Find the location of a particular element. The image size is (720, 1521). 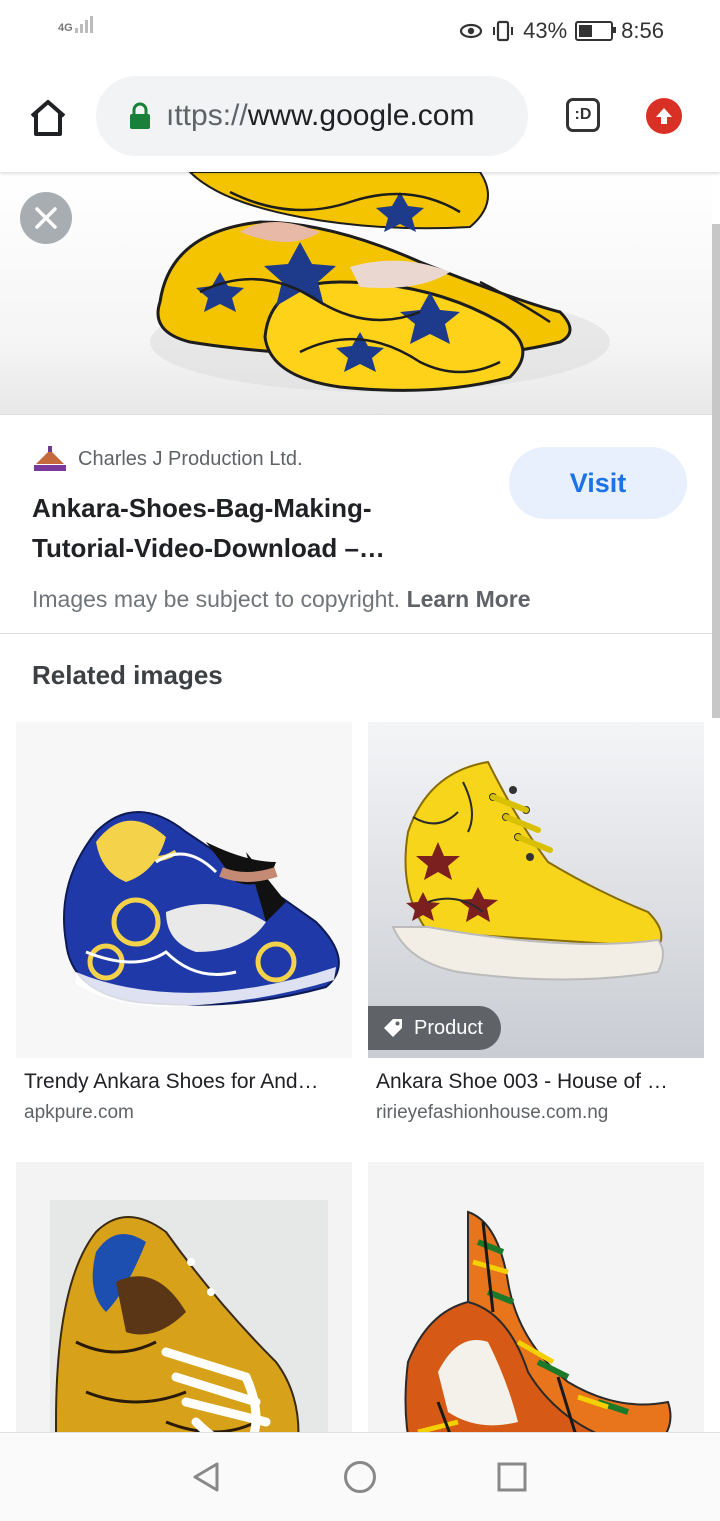

network-type: 4G is located at coordinates (65, 28).